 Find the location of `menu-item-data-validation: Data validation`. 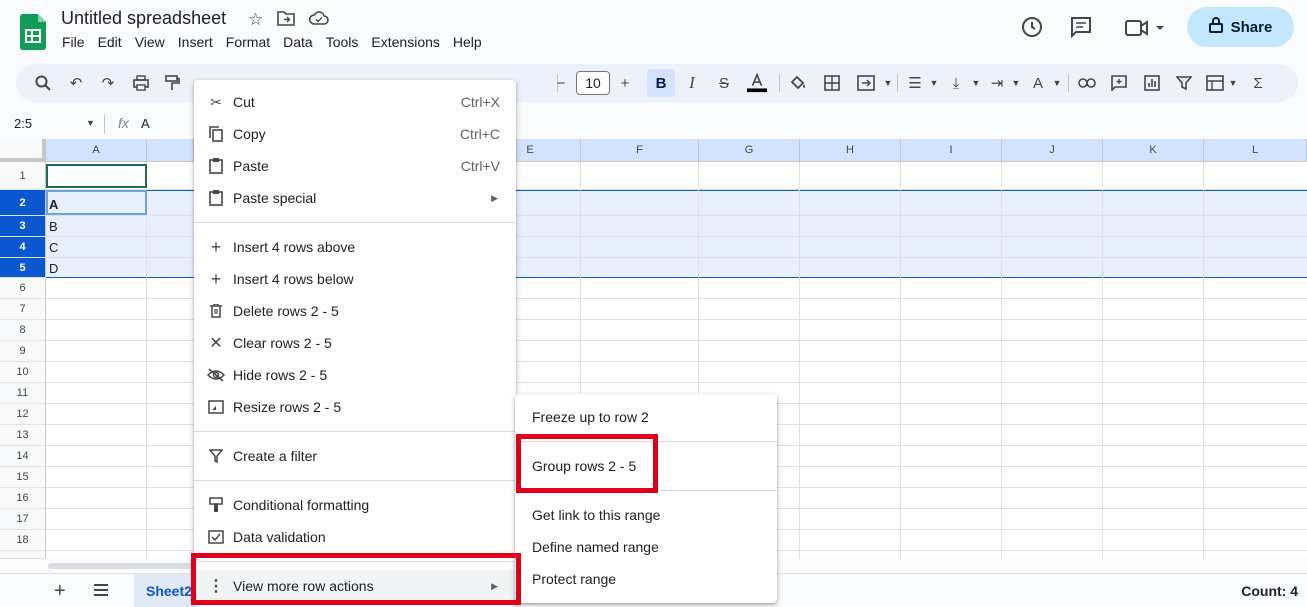

menu-item-data-validation: Data validation is located at coordinates (355, 537).